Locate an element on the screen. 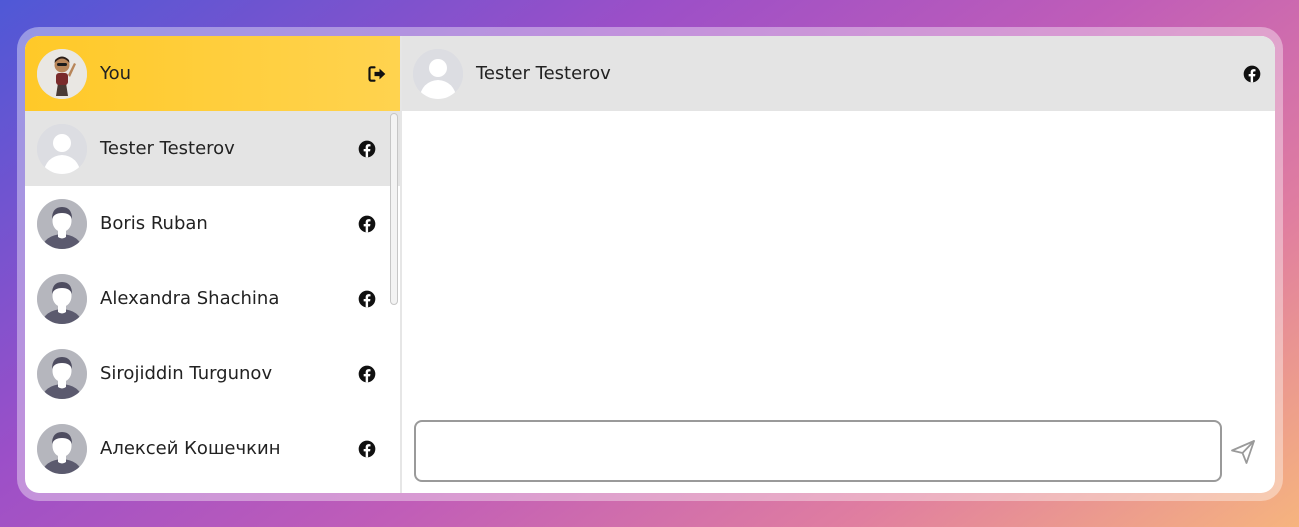  contact-item: Tester Testerov is located at coordinates (212, 148).